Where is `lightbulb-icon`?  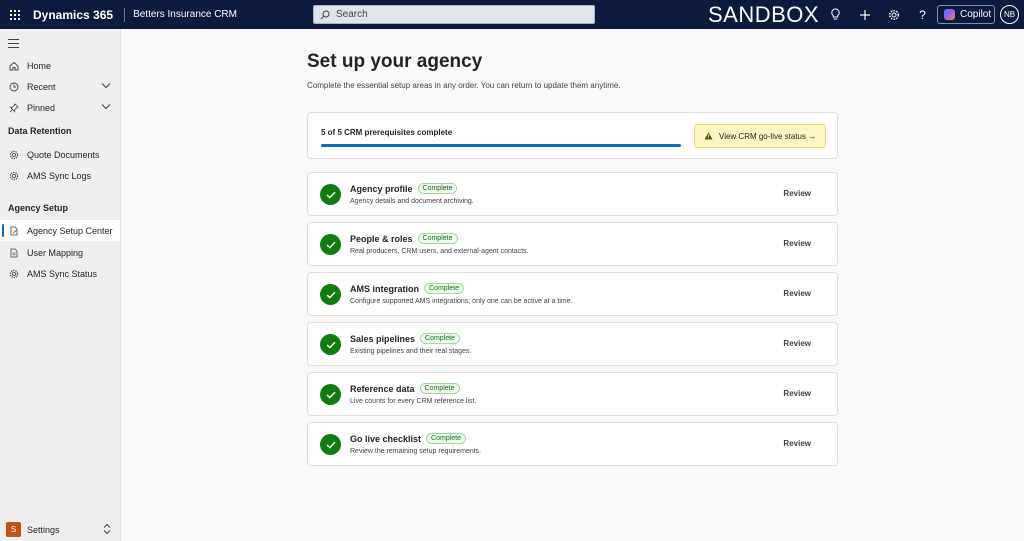
lightbulb-icon is located at coordinates (835, 14).